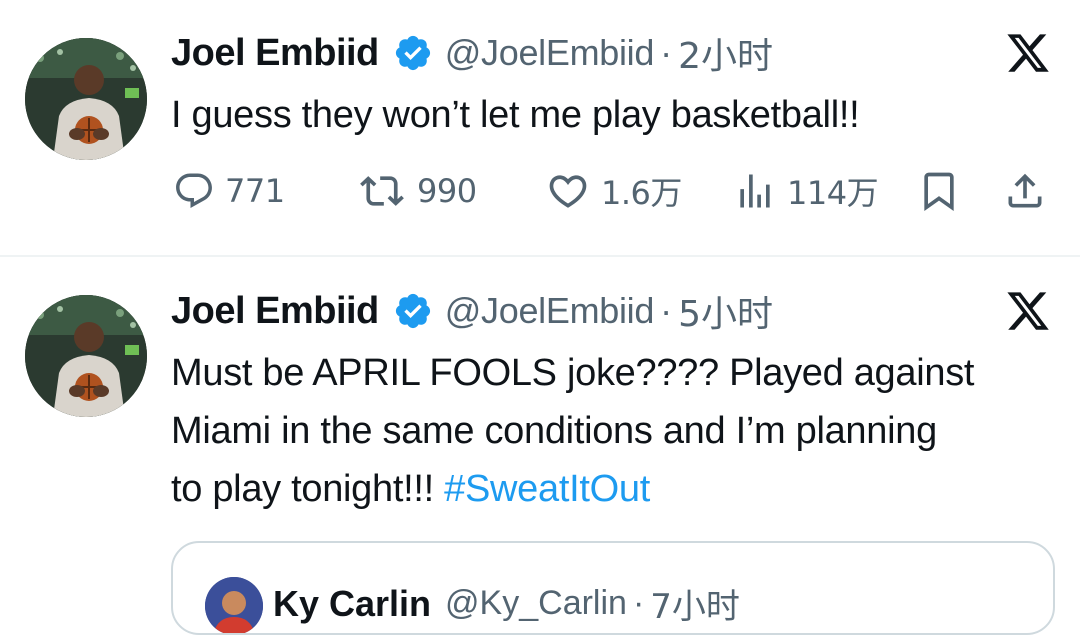 The height and width of the screenshot is (635, 1080). What do you see at coordinates (194, 191) in the screenshot?
I see `reply-icon` at bounding box center [194, 191].